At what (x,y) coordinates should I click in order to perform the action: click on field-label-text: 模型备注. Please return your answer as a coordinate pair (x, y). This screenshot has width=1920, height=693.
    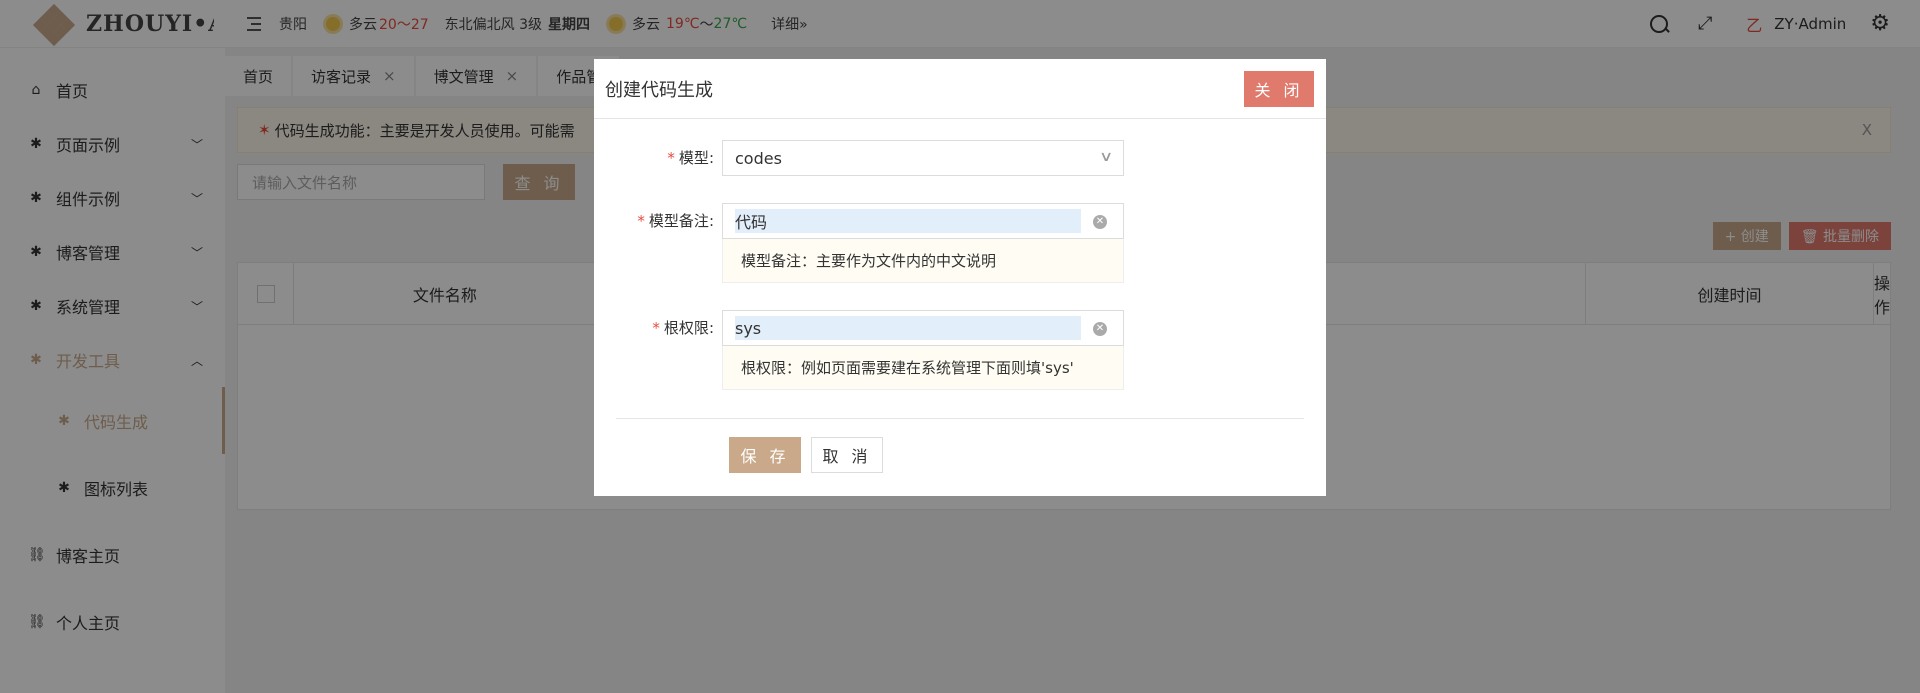
    Looking at the image, I should click on (678, 221).